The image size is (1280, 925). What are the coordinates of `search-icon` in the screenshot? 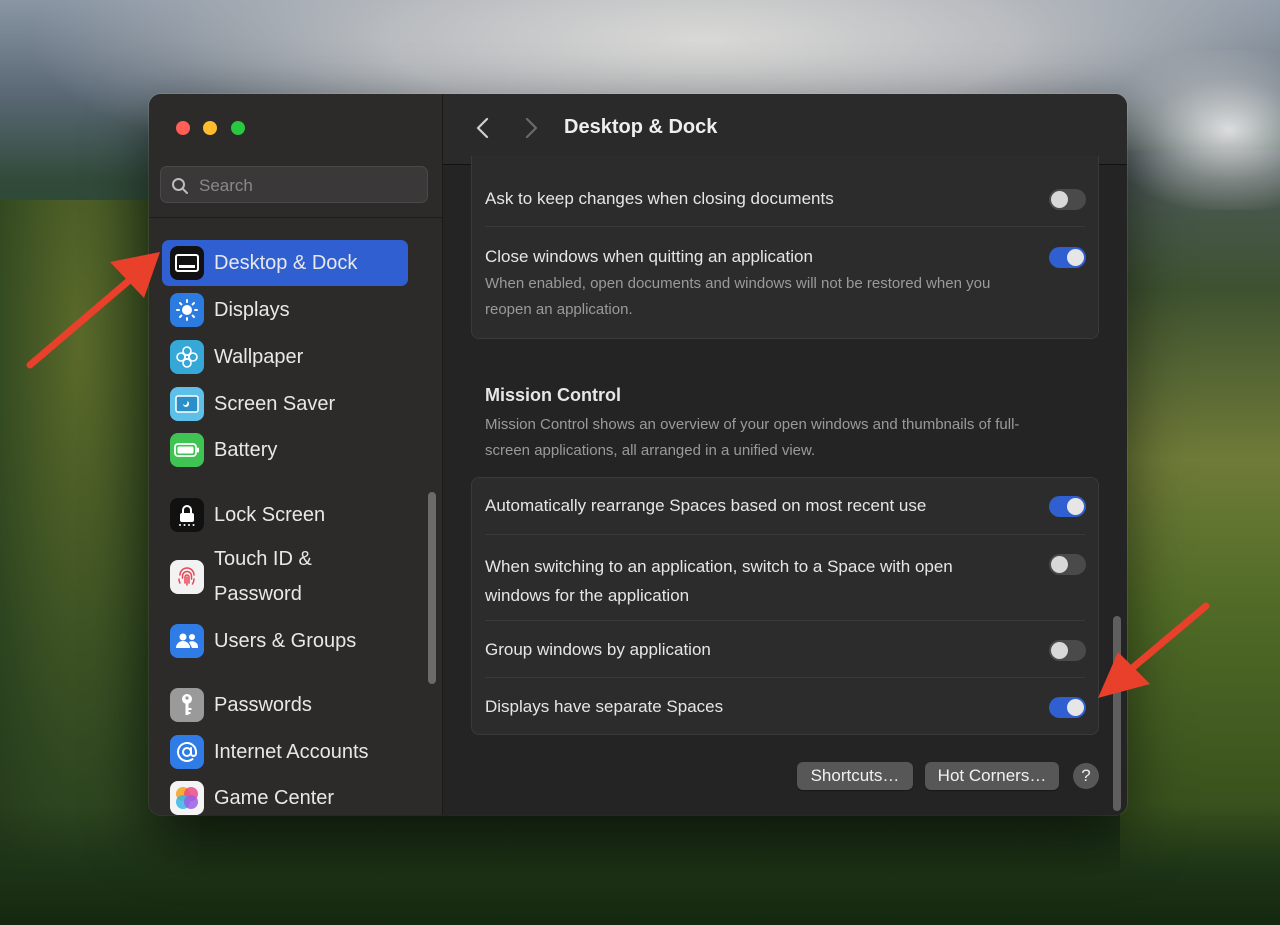 It's located at (180, 186).